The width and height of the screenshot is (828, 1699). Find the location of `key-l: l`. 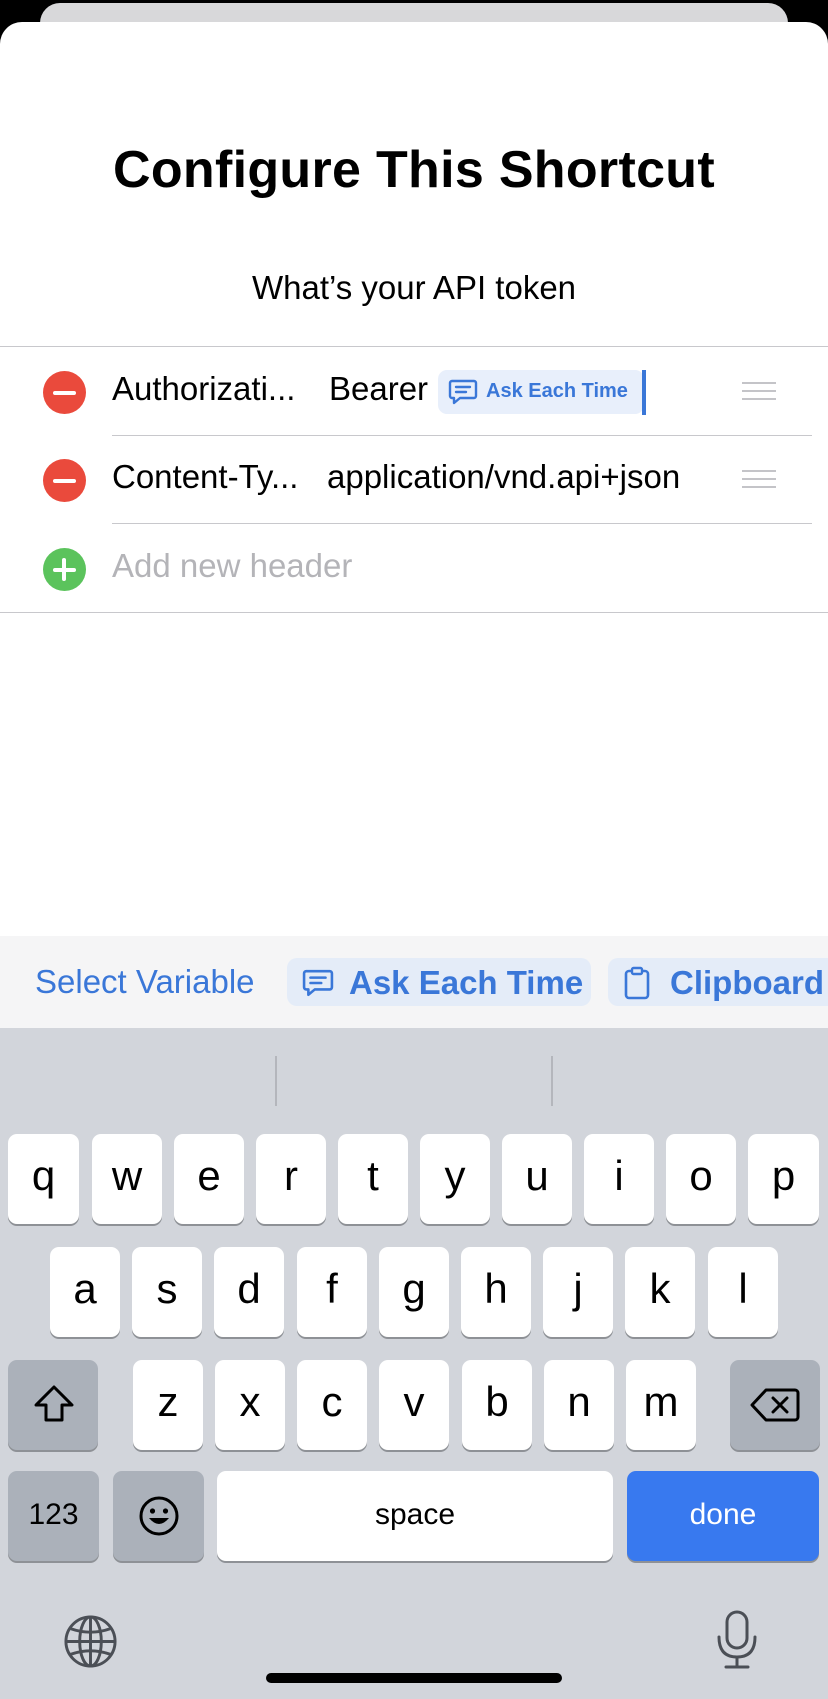

key-l: l is located at coordinates (743, 1292).